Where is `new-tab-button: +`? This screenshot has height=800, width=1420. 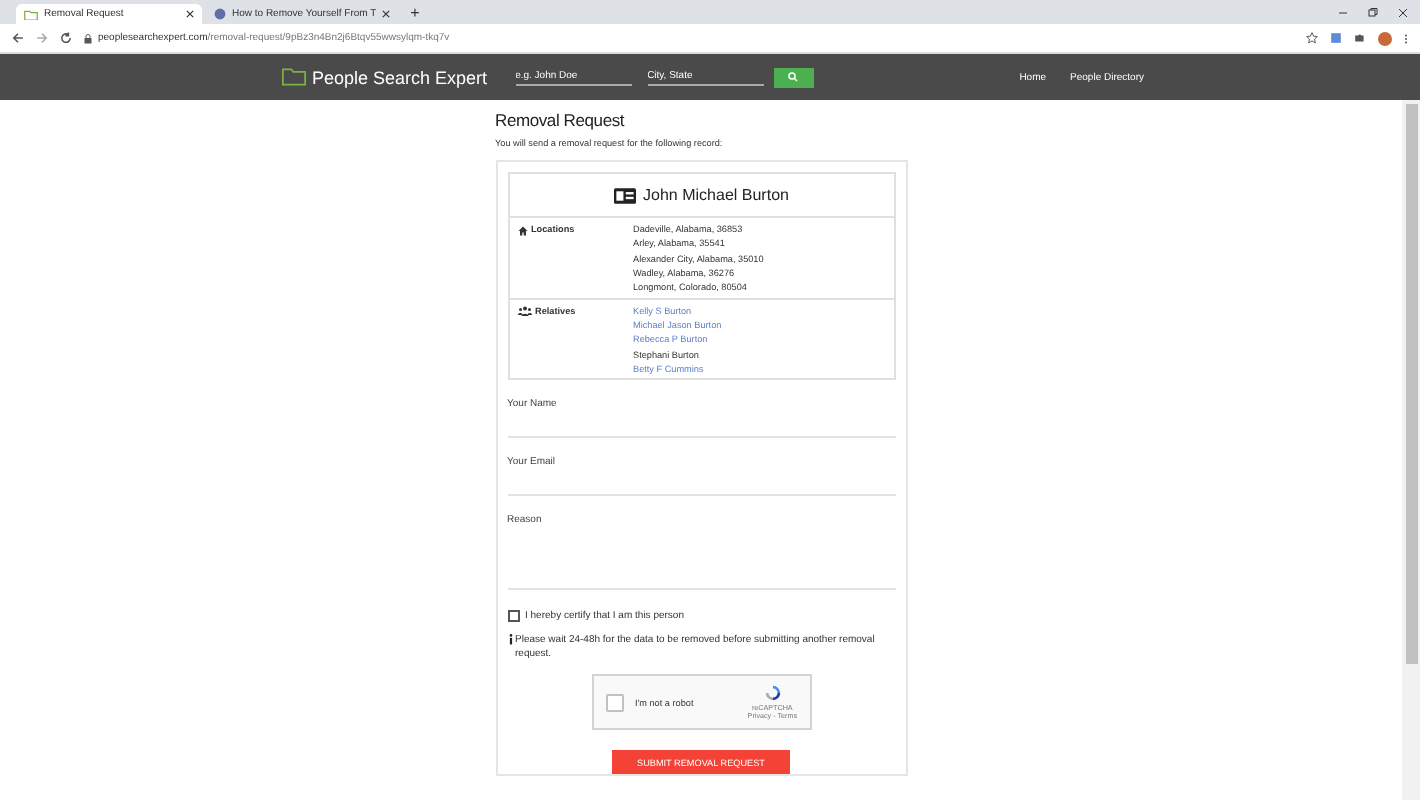 new-tab-button: + is located at coordinates (415, 14).